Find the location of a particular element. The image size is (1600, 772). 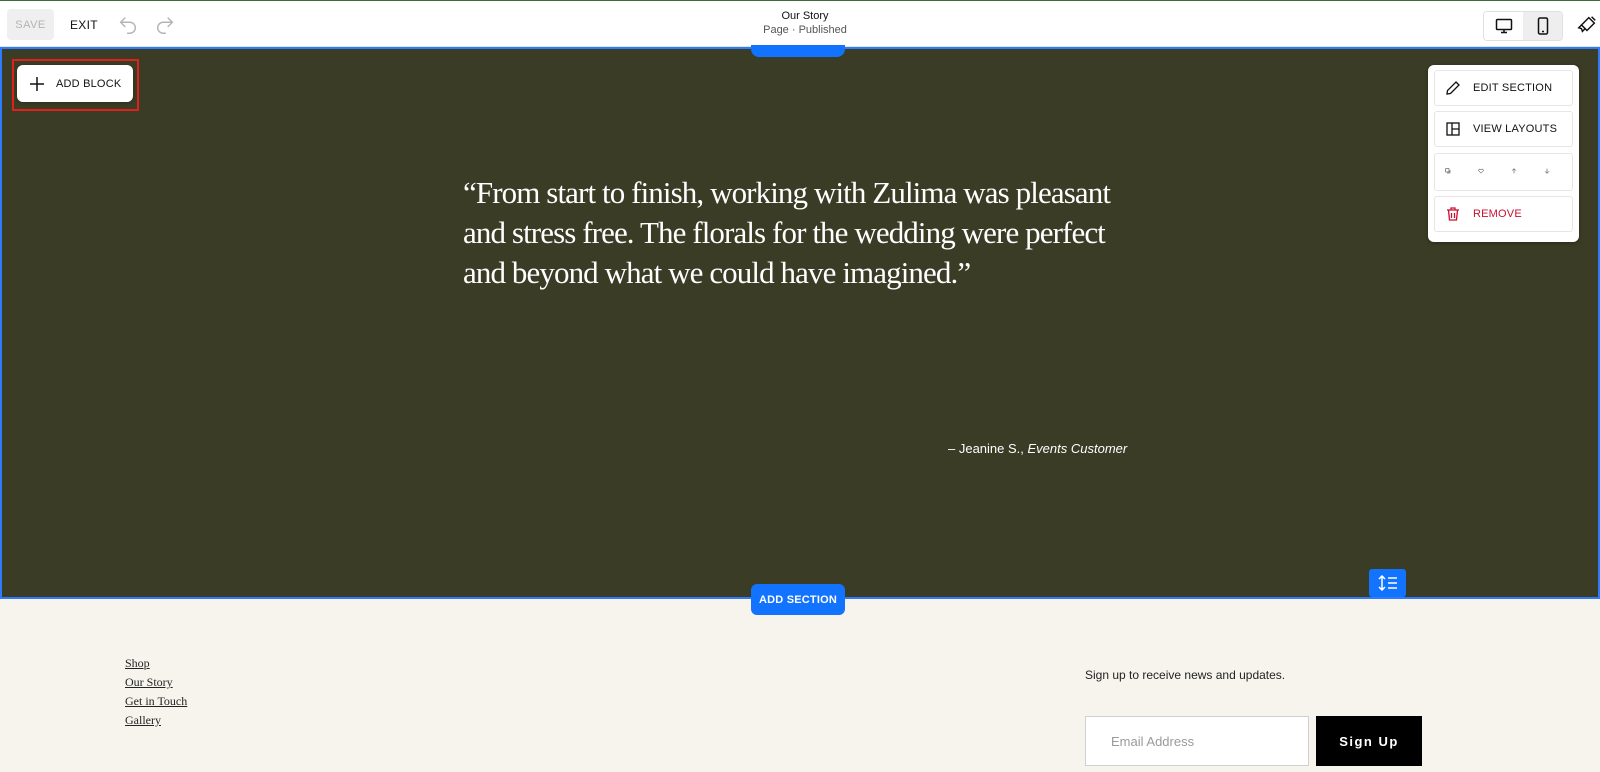

layout-icon is located at coordinates (1453, 129).